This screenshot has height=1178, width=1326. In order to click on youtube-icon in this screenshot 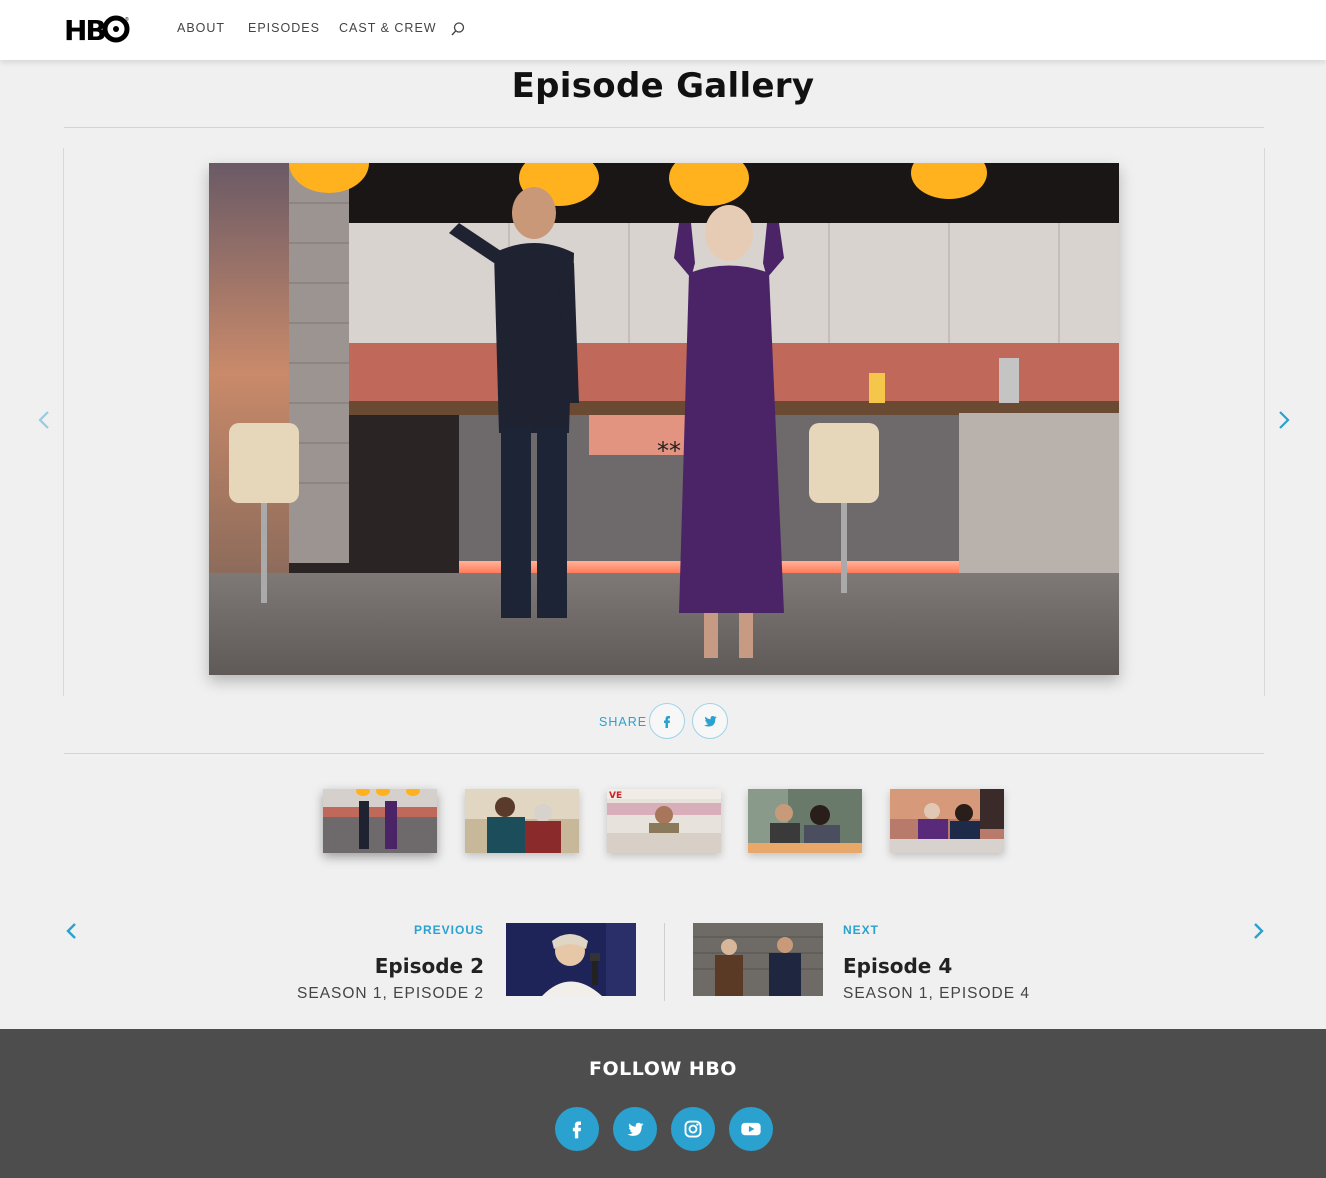, I will do `click(751, 1129)`.